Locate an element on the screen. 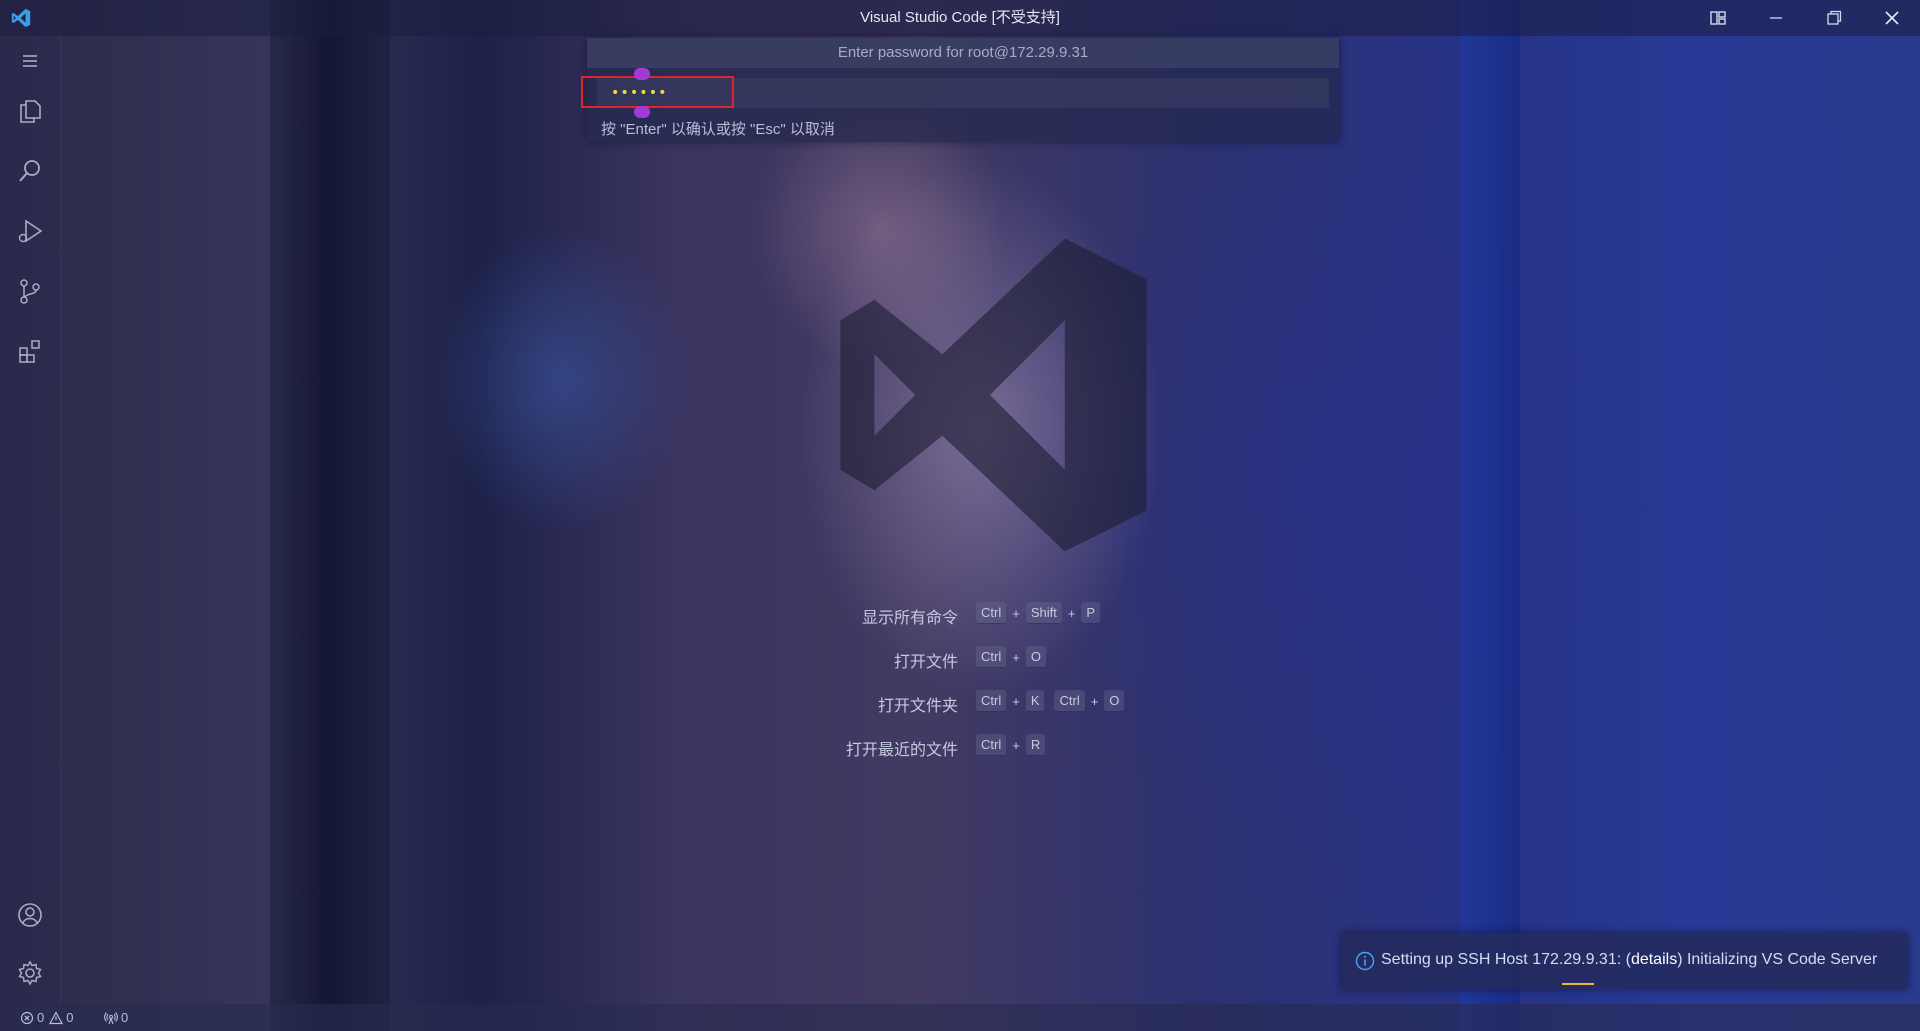 This screenshot has width=1920, height=1031. search-icon is located at coordinates (29, 171).